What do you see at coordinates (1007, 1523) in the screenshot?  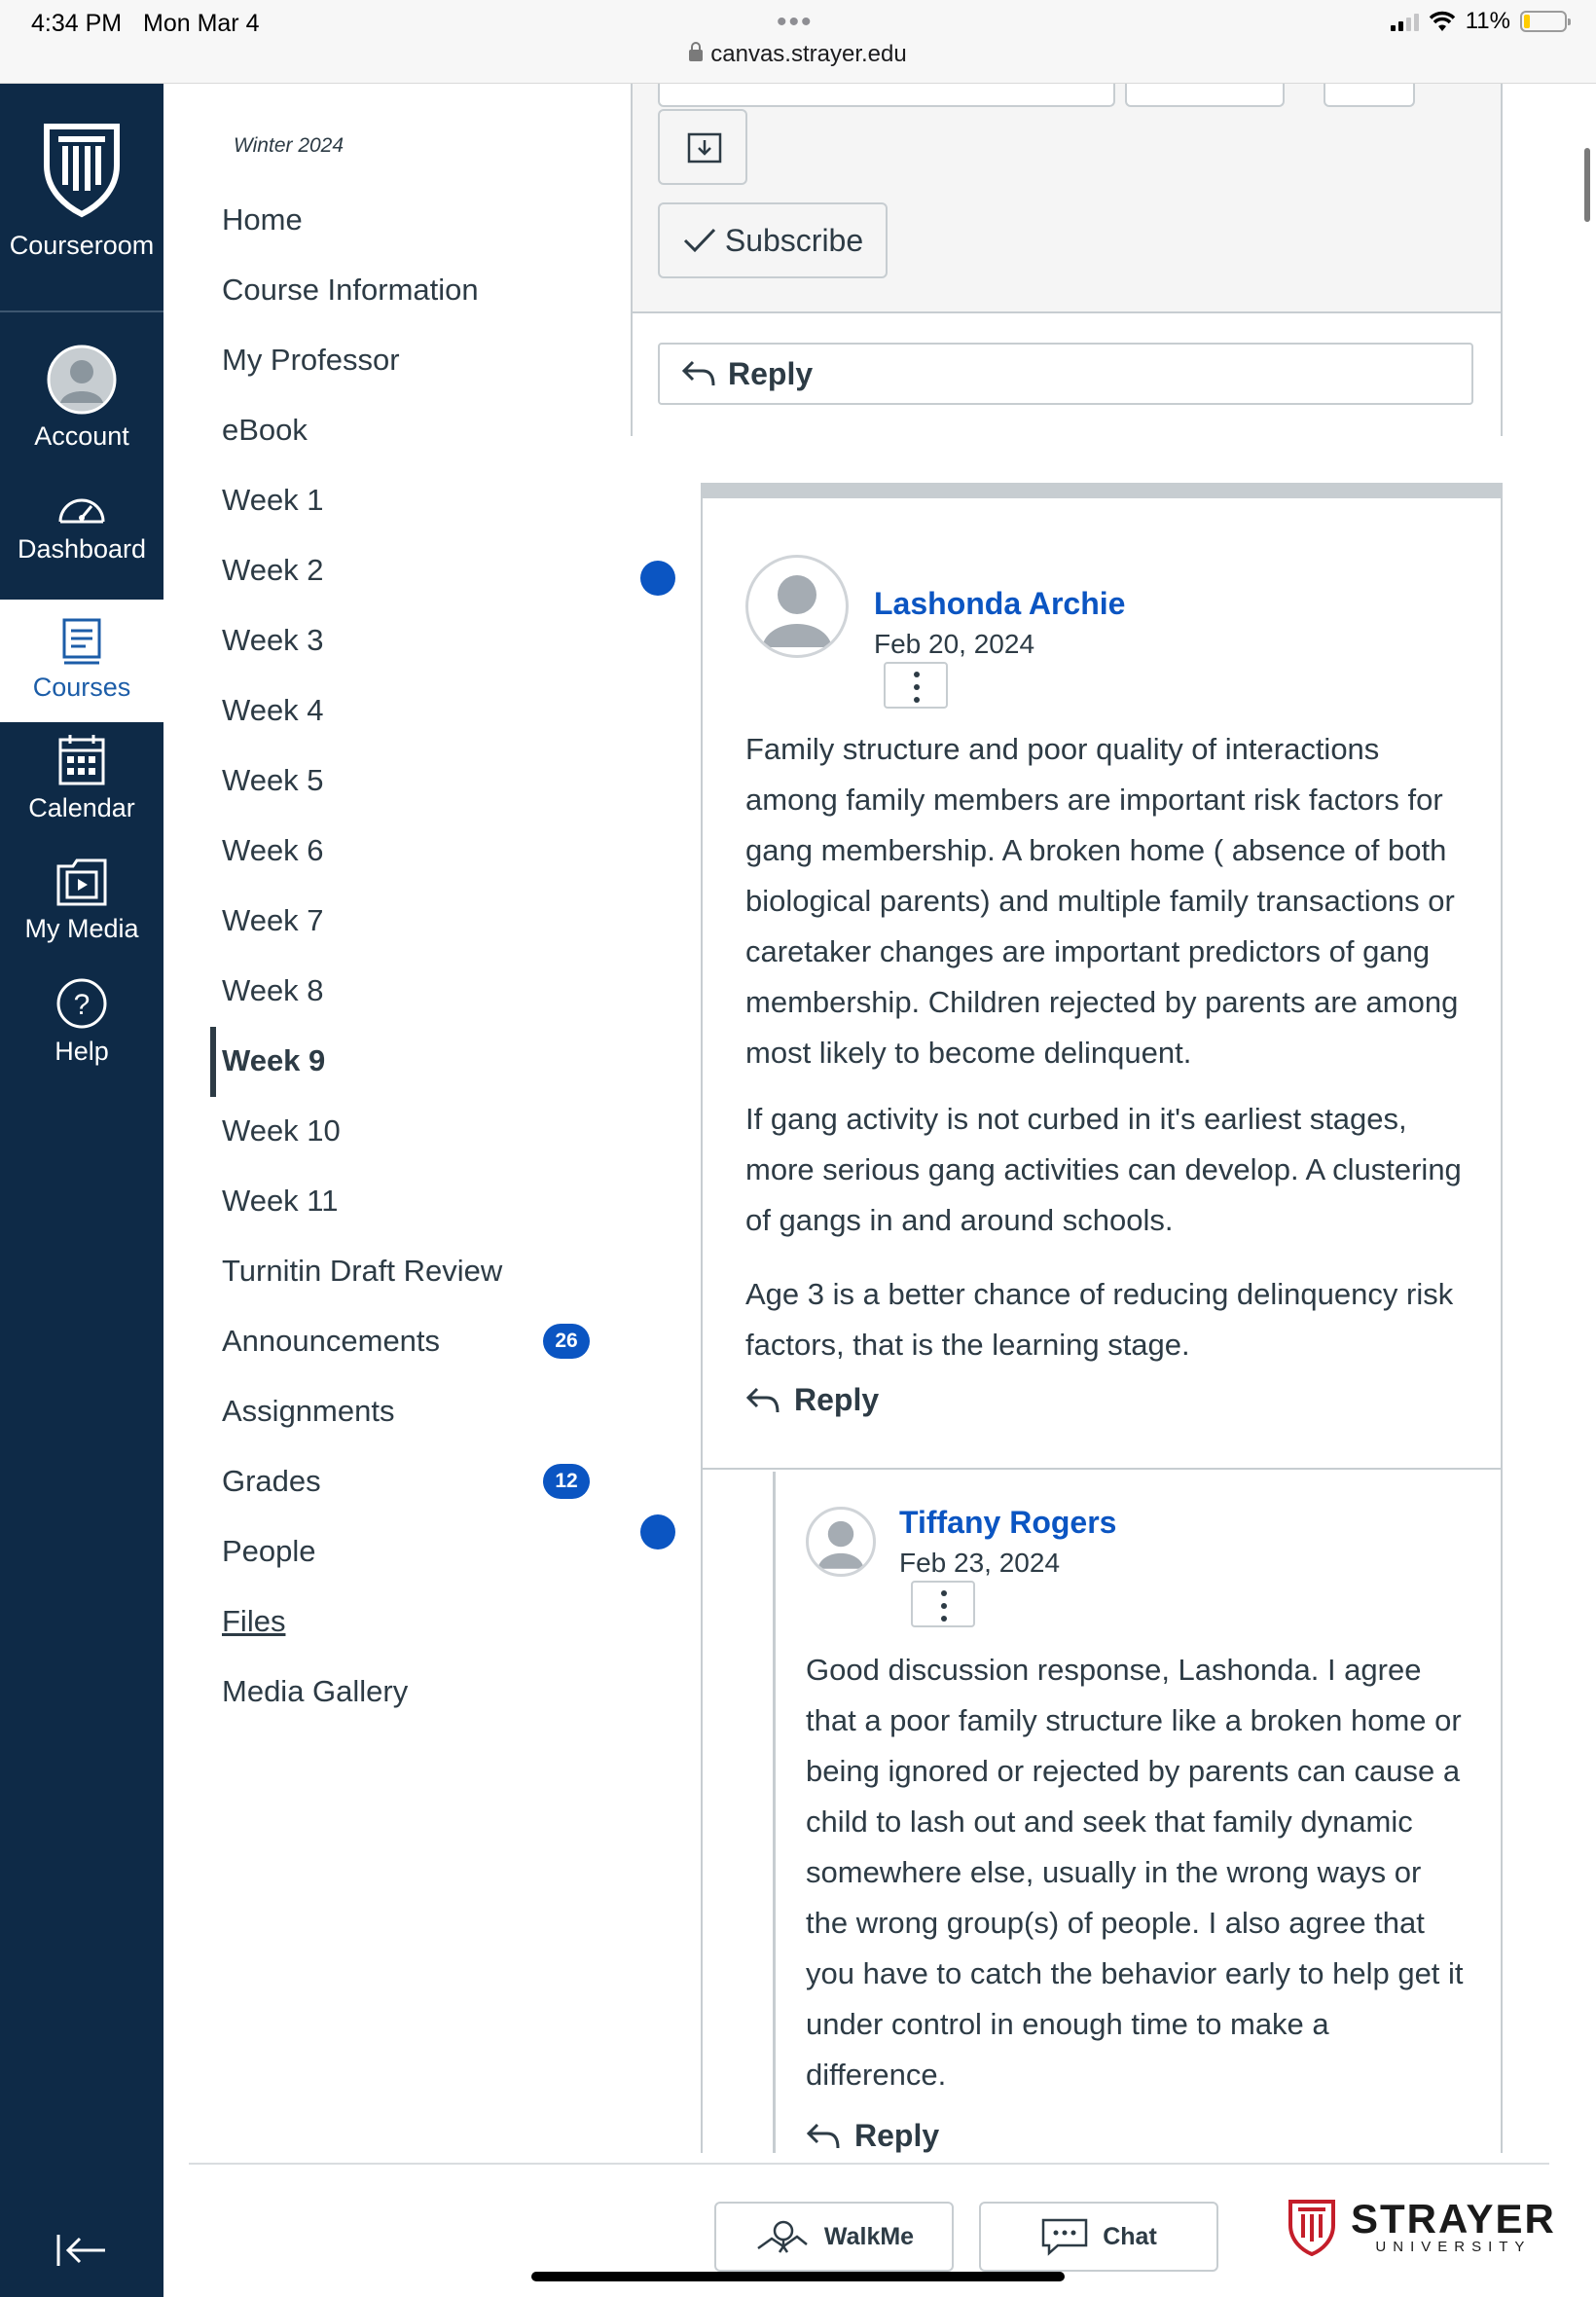 I see `author-name-link: Tiffany Rogers` at bounding box center [1007, 1523].